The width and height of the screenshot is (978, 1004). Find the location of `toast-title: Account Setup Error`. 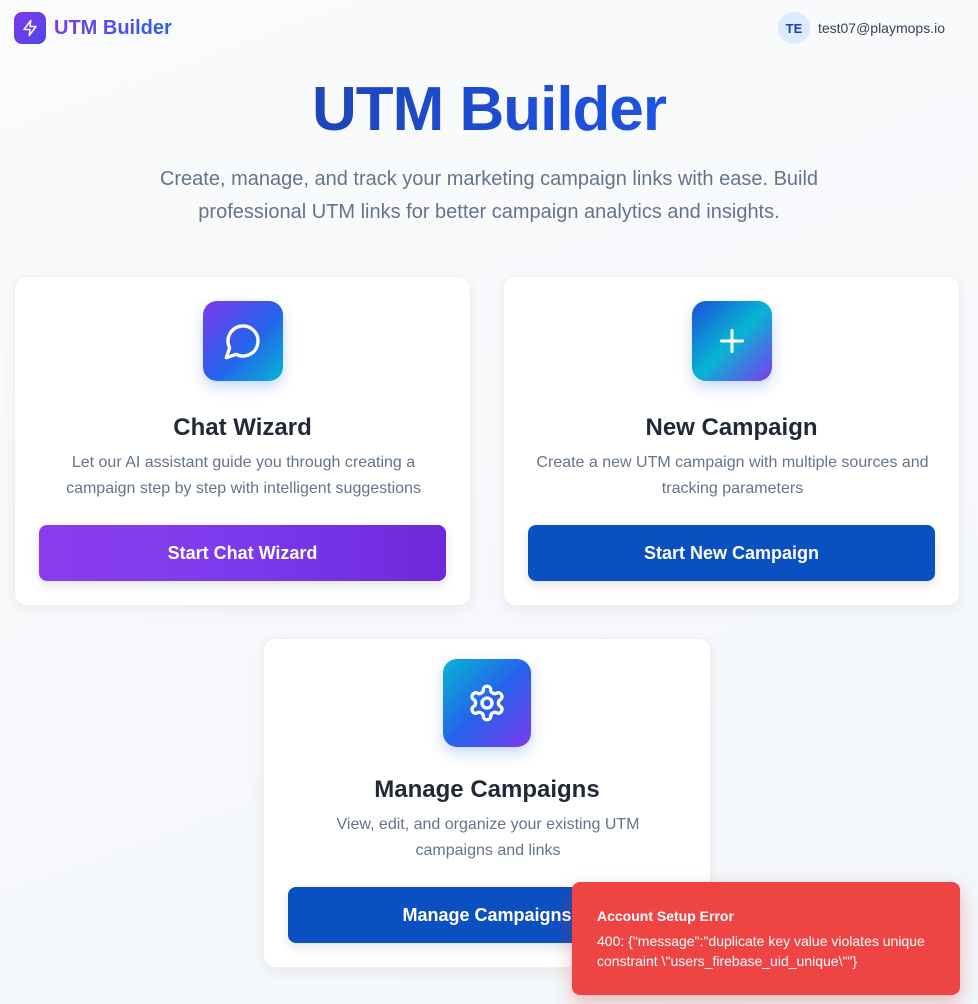

toast-title: Account Setup Error is located at coordinates (665, 916).